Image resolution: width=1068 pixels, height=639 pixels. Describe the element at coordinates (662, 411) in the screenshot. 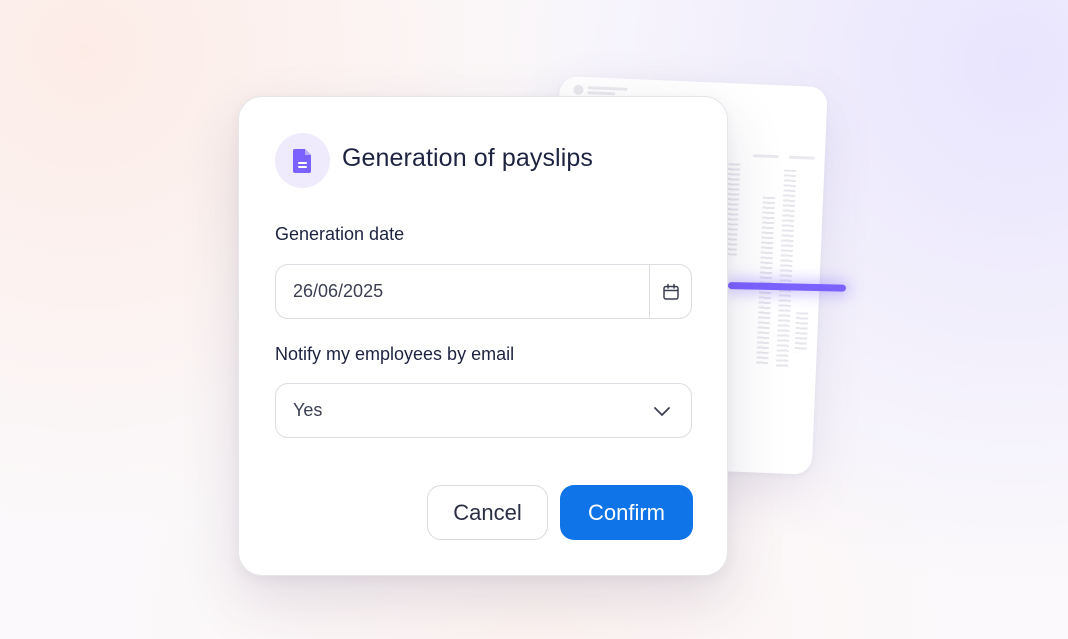

I see `chevron-down-icon` at that location.